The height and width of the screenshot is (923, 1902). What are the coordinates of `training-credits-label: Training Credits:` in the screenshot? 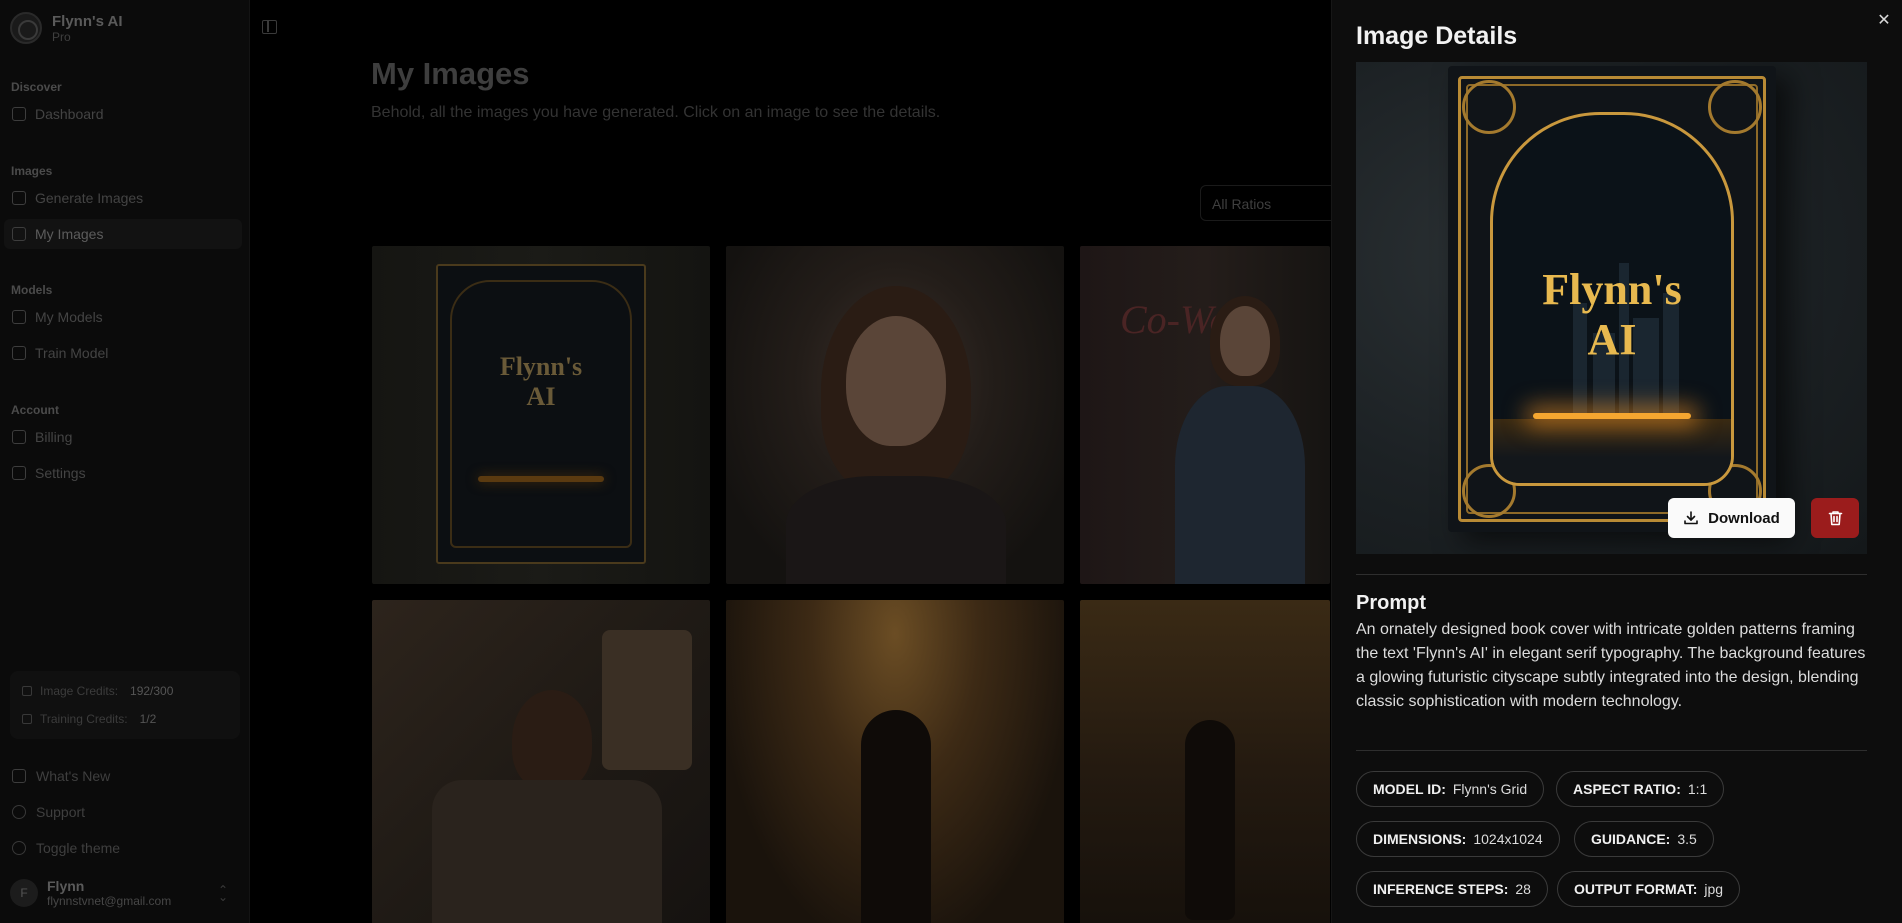 It's located at (84, 719).